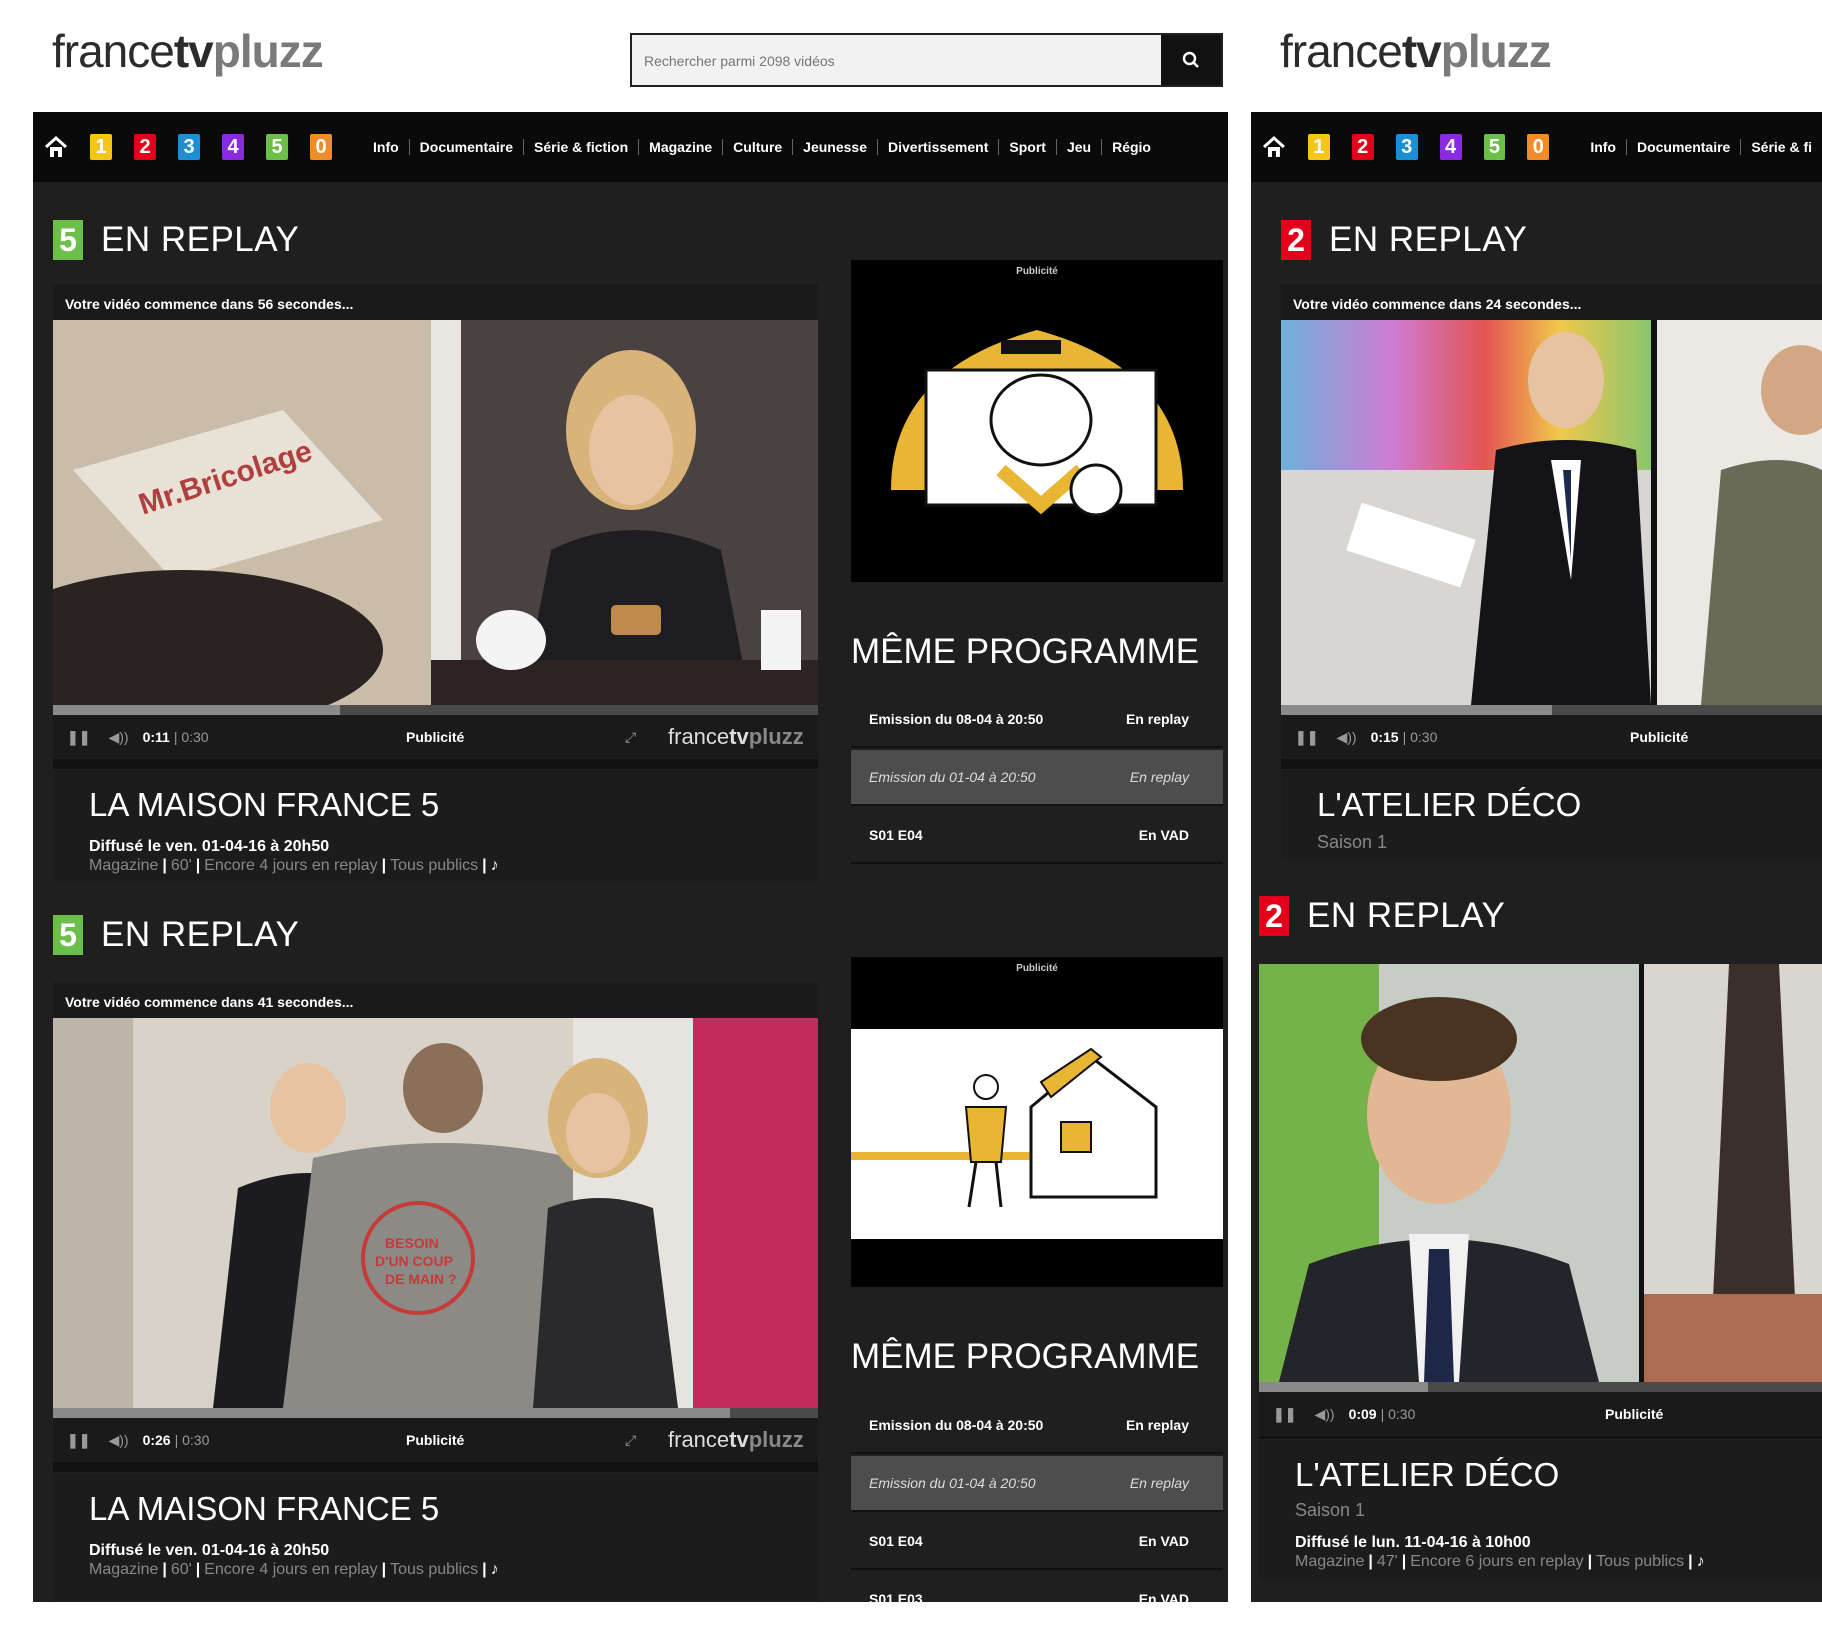 The width and height of the screenshot is (1822, 1628). I want to click on ad-panel-1: Publicité, so click(1037, 421).